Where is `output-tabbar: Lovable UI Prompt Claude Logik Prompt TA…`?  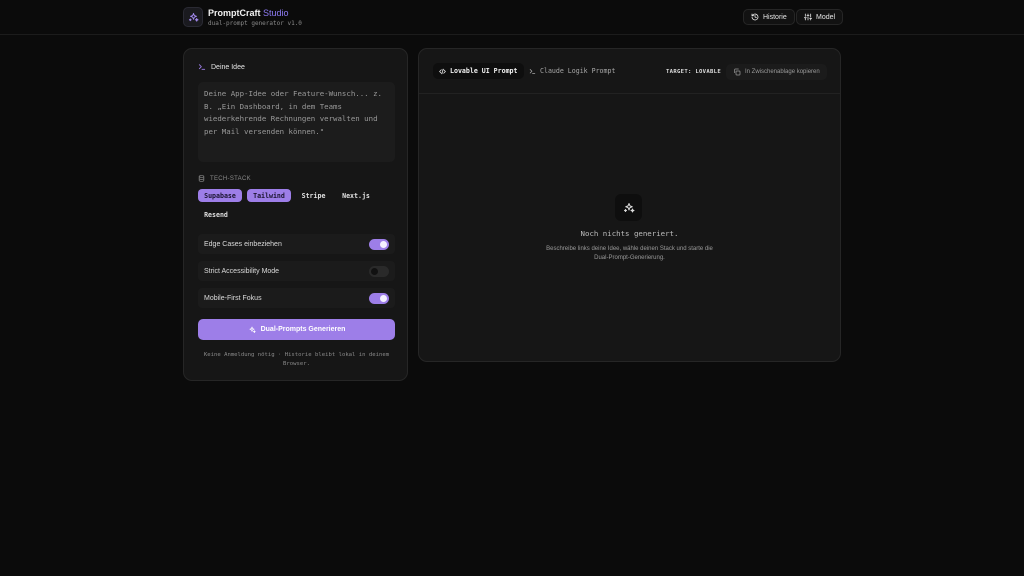 output-tabbar: Lovable UI Prompt Claude Logik Prompt TA… is located at coordinates (629, 71).